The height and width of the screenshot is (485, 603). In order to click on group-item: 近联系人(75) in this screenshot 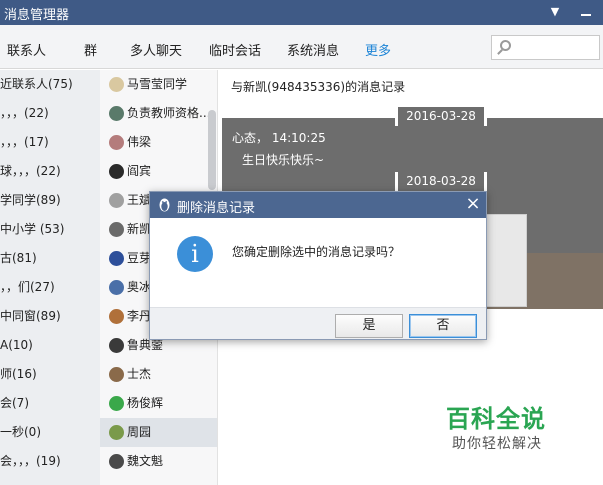, I will do `click(50, 84)`.